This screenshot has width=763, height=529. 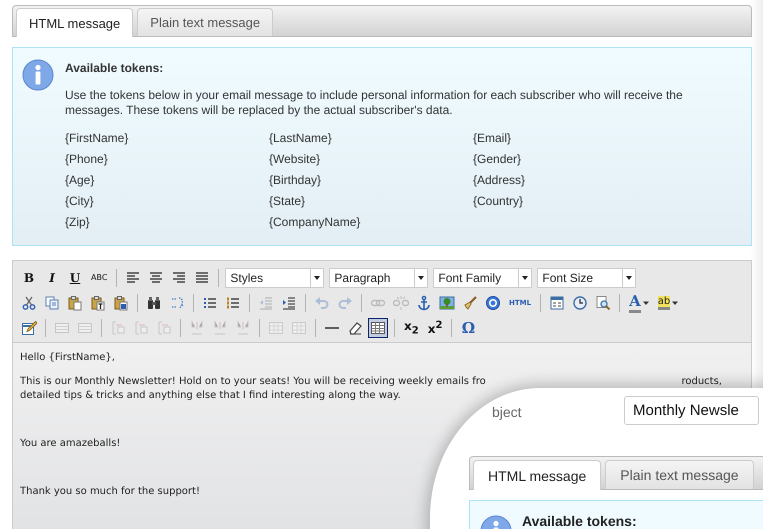 I want to click on calendar-icon, so click(x=557, y=302).